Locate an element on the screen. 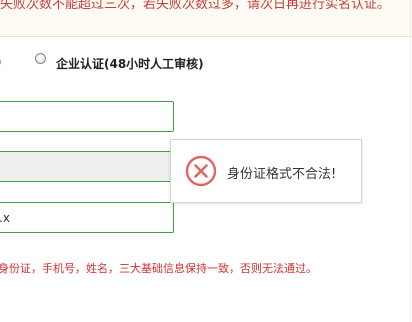  enterprise-auth-label: 企业认证(48小时人工审核) is located at coordinates (130, 63).